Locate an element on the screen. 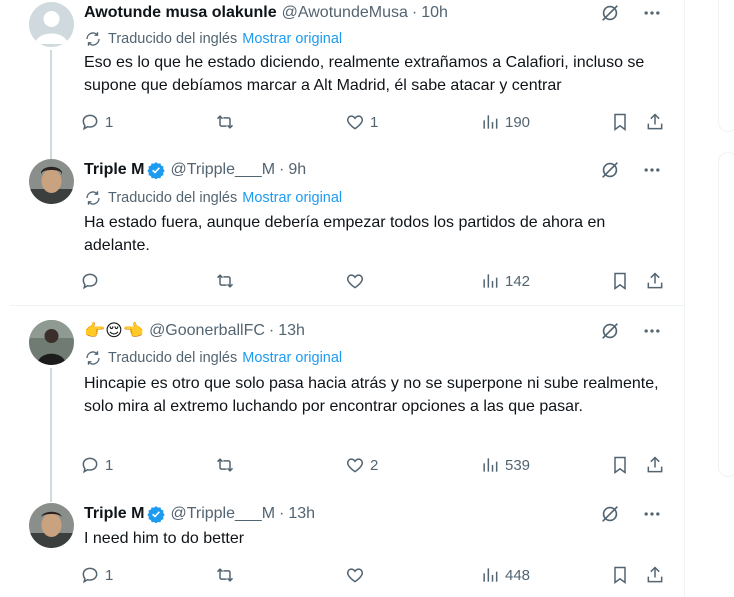  verified-badge-icon is located at coordinates (156, 170).